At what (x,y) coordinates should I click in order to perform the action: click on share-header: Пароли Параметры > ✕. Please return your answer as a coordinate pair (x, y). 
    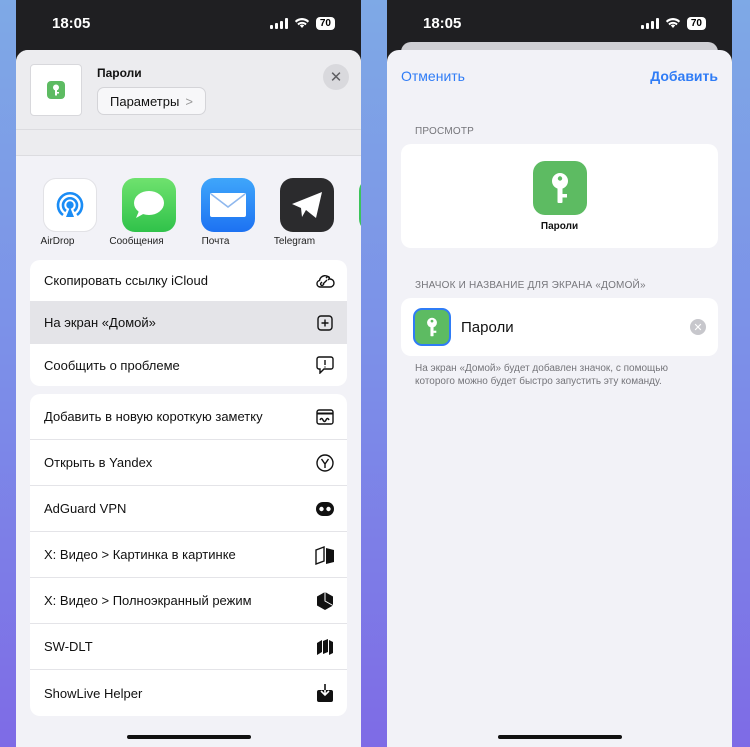
    Looking at the image, I should click on (188, 90).